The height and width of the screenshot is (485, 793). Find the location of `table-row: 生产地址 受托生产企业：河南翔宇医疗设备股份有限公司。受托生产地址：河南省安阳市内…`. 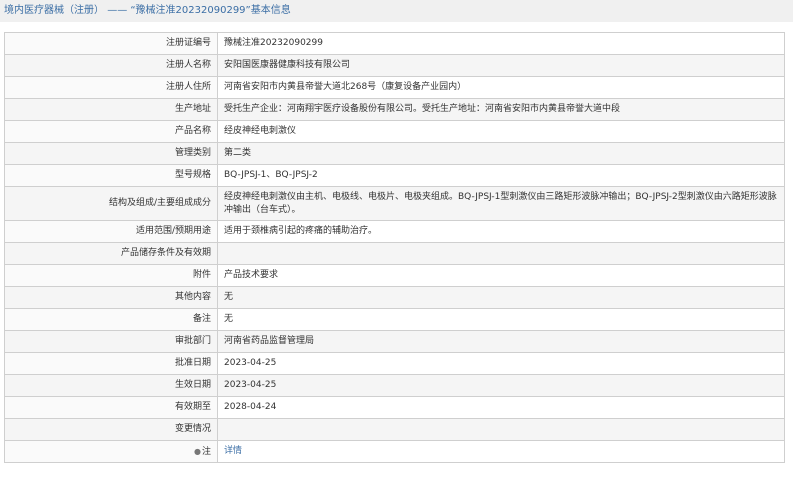

table-row: 生产地址 受托生产企业：河南翔宇医疗设备股份有限公司。受托生产地址：河南省安阳市内… is located at coordinates (394, 109).